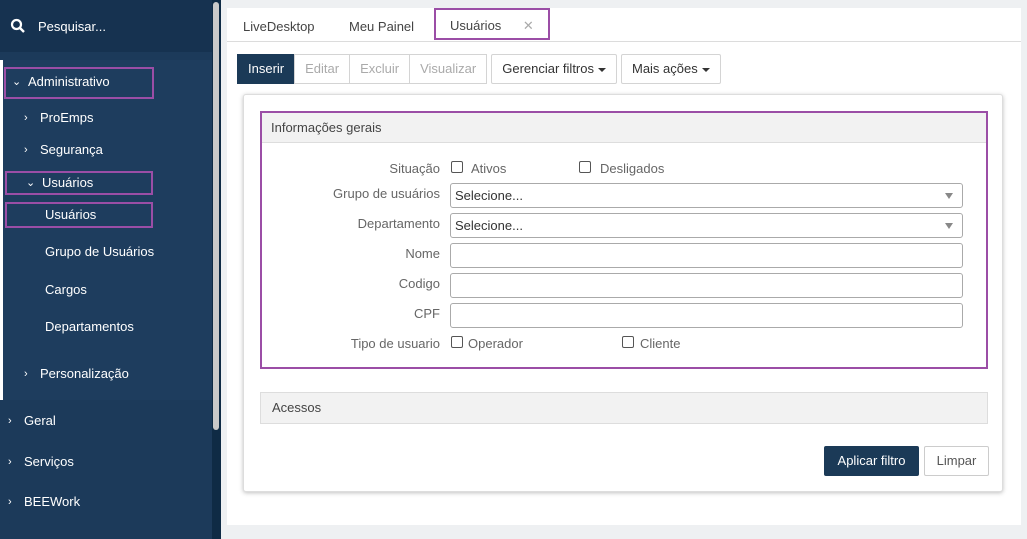 This screenshot has width=1027, height=539. I want to click on sidebar-item-label: Segurança, so click(71, 149).